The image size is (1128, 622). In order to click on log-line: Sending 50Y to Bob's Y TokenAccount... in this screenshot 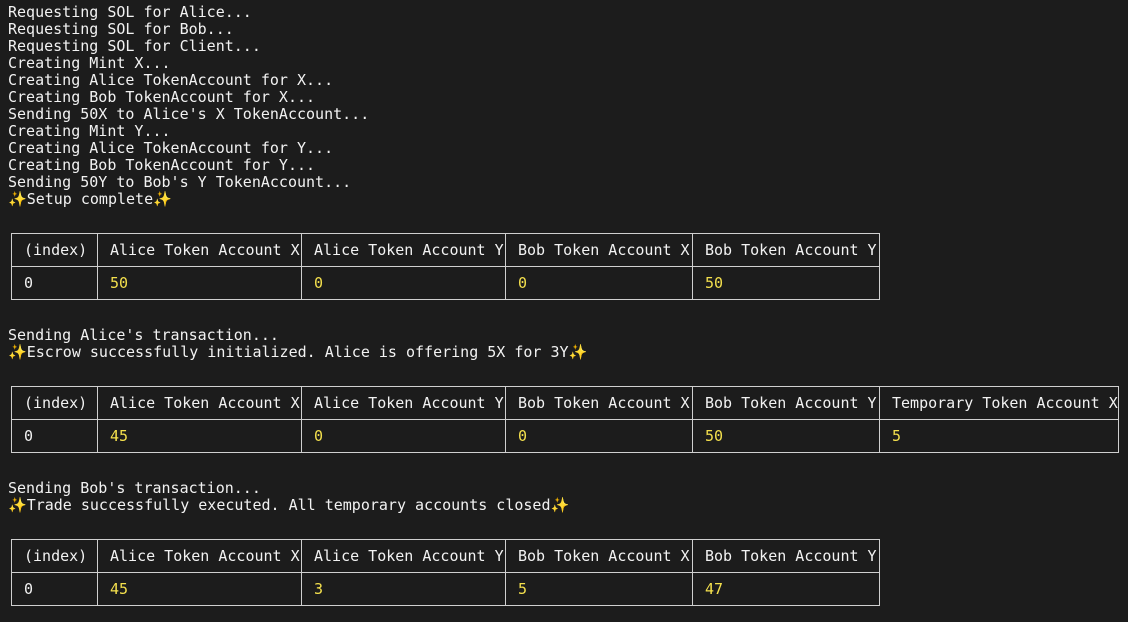, I will do `click(180, 182)`.